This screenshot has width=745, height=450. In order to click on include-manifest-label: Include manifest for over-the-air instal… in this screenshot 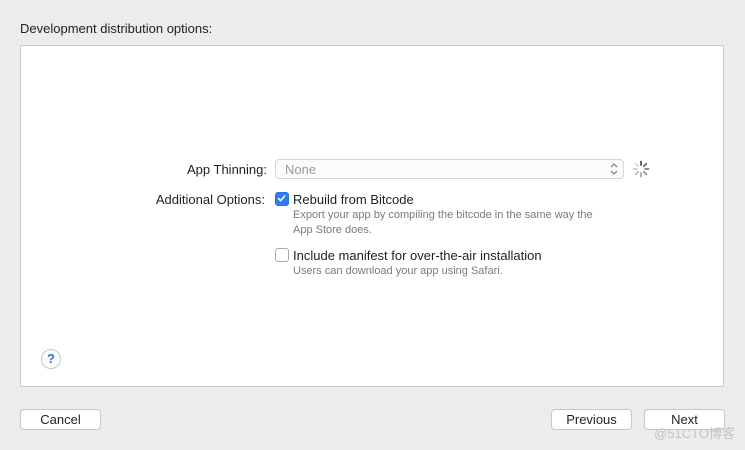, I will do `click(417, 255)`.